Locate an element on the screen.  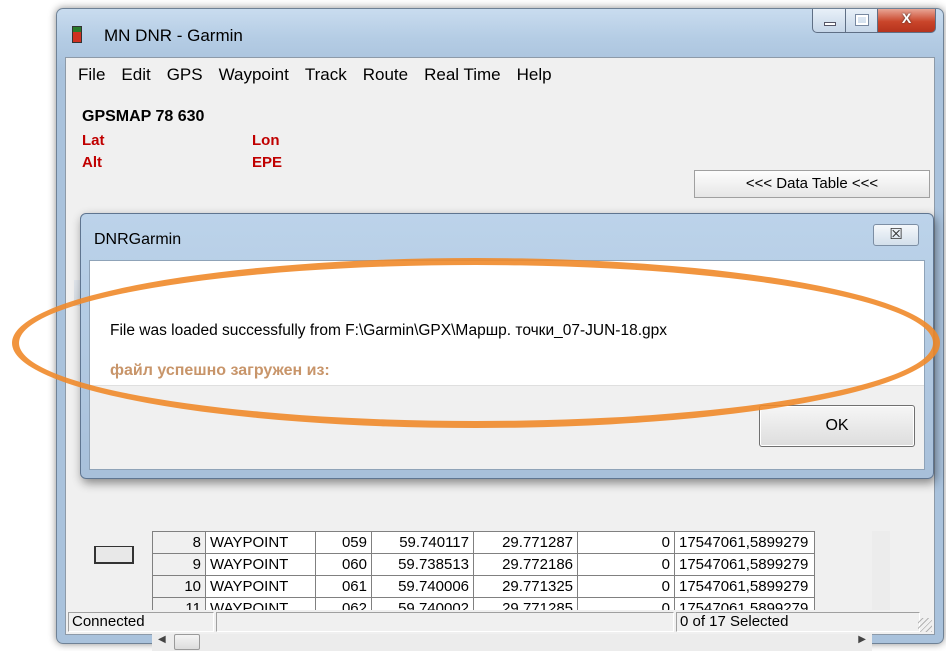
row-number: 8 is located at coordinates (179, 542).